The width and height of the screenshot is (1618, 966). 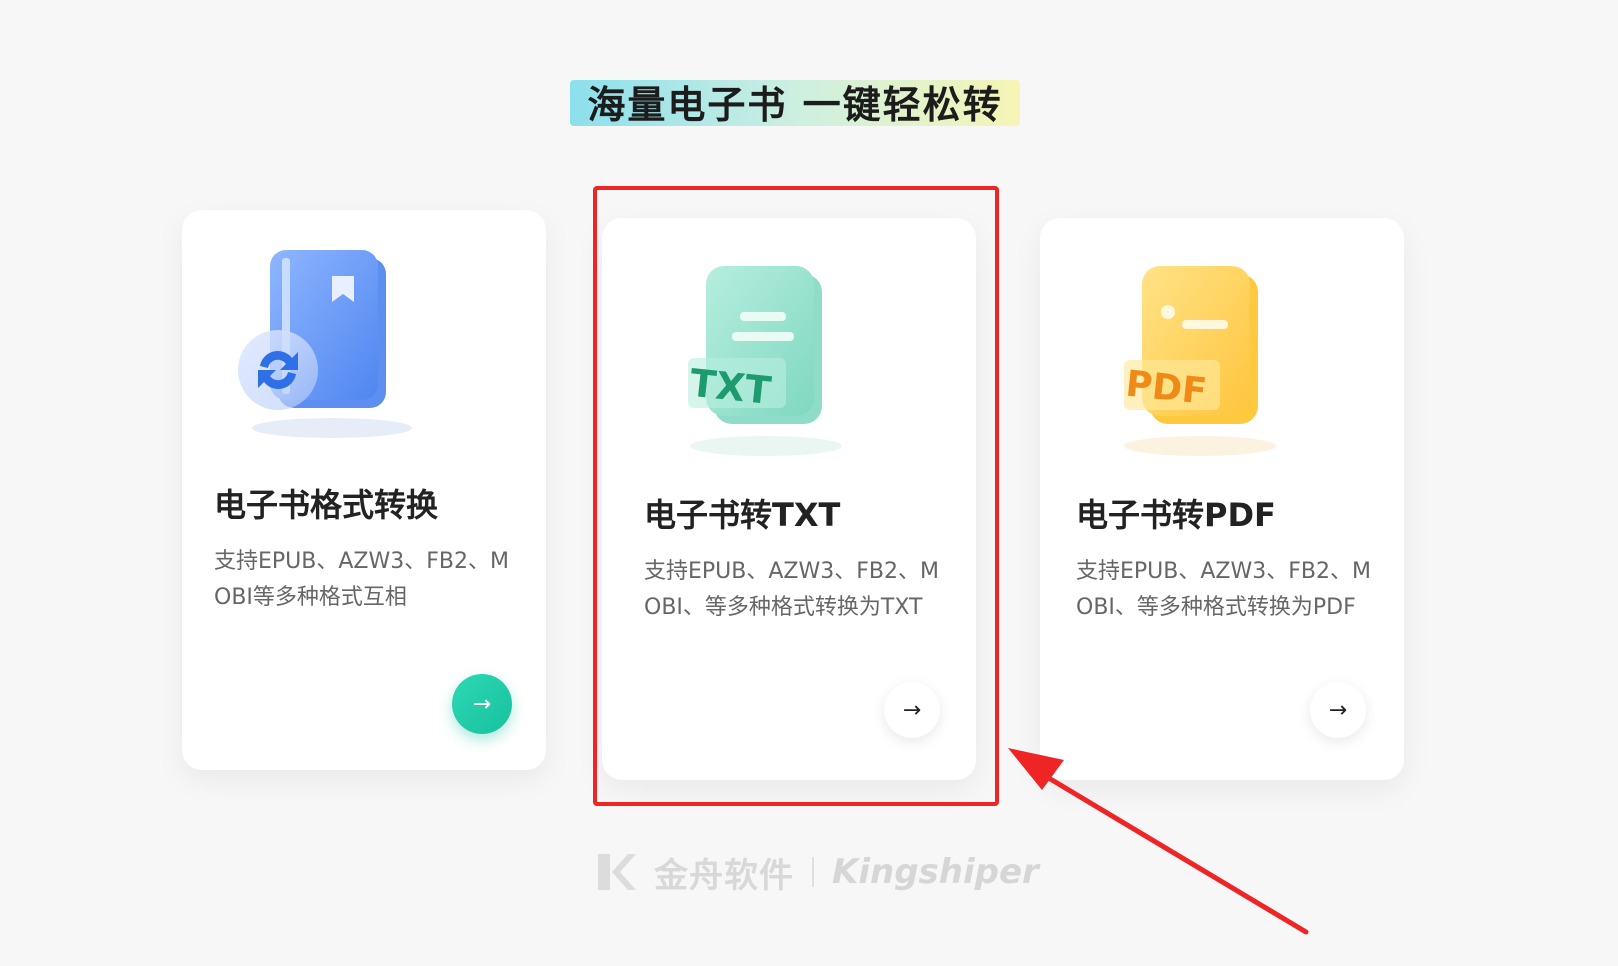 What do you see at coordinates (1166, 387) in the screenshot?
I see `svg-text: PDF` at bounding box center [1166, 387].